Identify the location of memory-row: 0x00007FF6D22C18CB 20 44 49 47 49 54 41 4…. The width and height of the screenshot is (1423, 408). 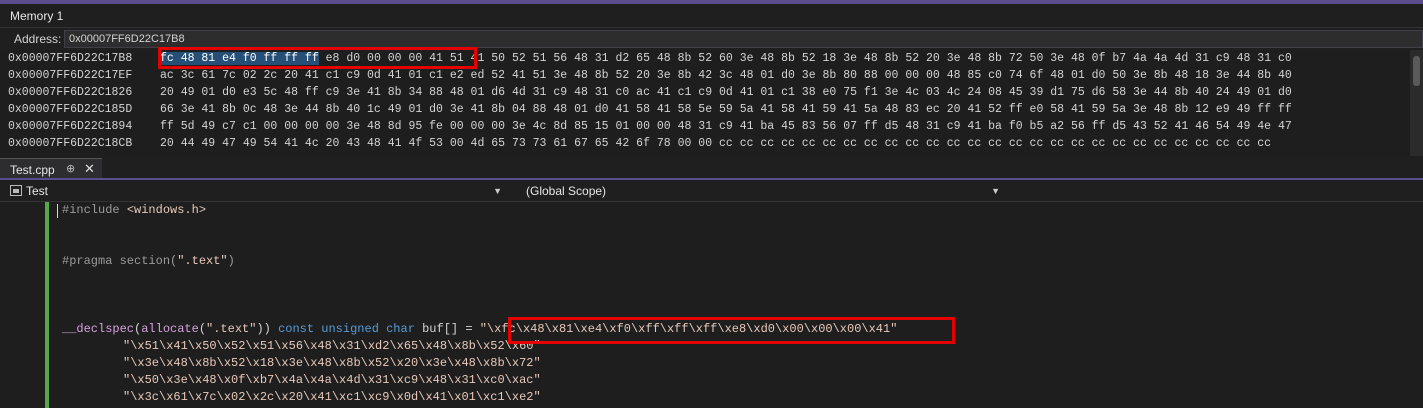
(639, 144).